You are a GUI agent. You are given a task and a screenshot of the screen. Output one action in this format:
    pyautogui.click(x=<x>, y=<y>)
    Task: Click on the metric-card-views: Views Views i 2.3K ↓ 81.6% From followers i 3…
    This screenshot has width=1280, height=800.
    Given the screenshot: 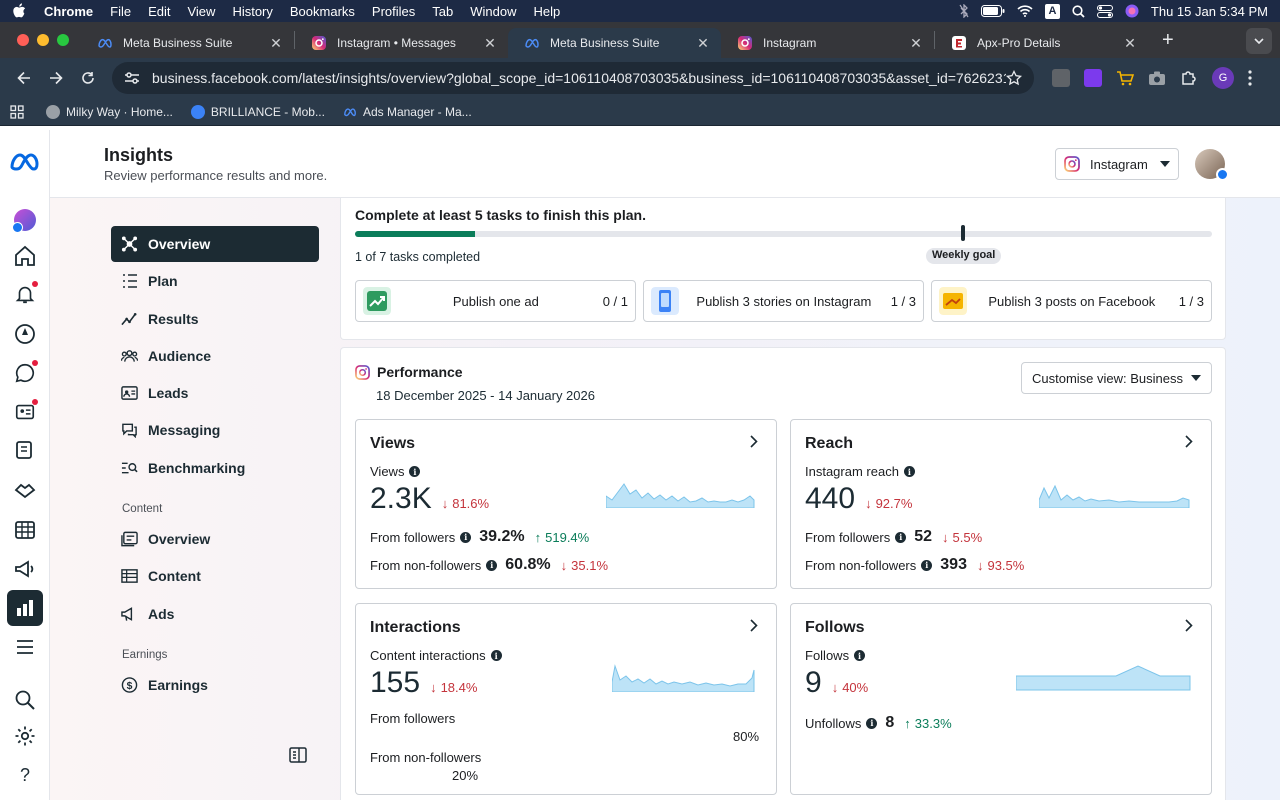 What is the action you would take?
    pyautogui.click(x=566, y=504)
    